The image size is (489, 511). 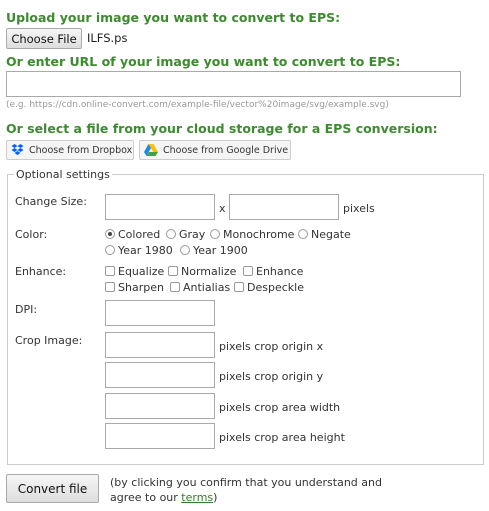 I want to click on checkbox-normalize, so click(x=173, y=271).